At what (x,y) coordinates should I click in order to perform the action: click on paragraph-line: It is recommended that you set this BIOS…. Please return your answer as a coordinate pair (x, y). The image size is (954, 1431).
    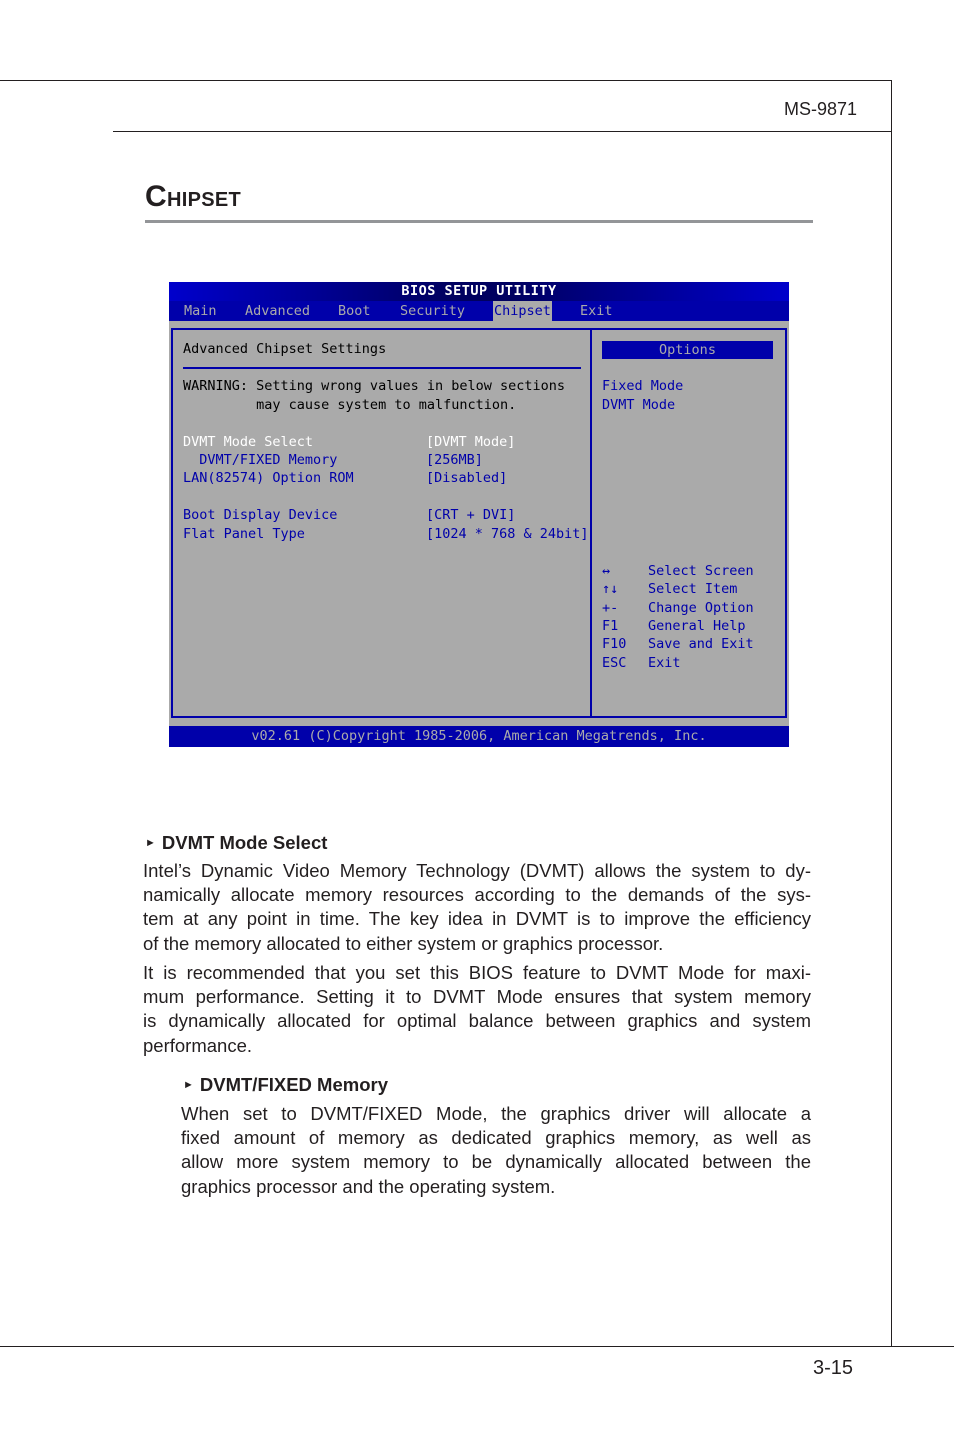
    Looking at the image, I should click on (477, 972).